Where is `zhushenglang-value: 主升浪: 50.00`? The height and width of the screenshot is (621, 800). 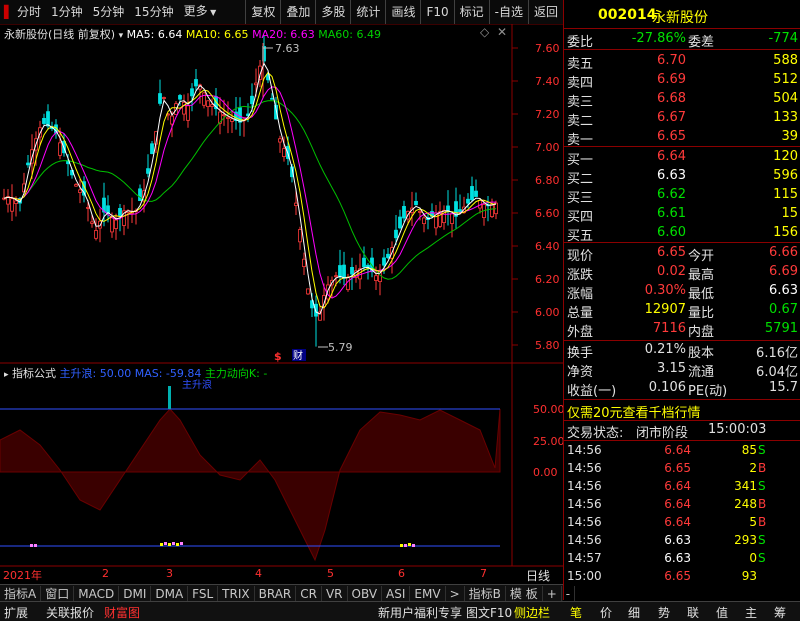
zhushenglang-value: 主升浪: 50.00 is located at coordinates (95, 373).